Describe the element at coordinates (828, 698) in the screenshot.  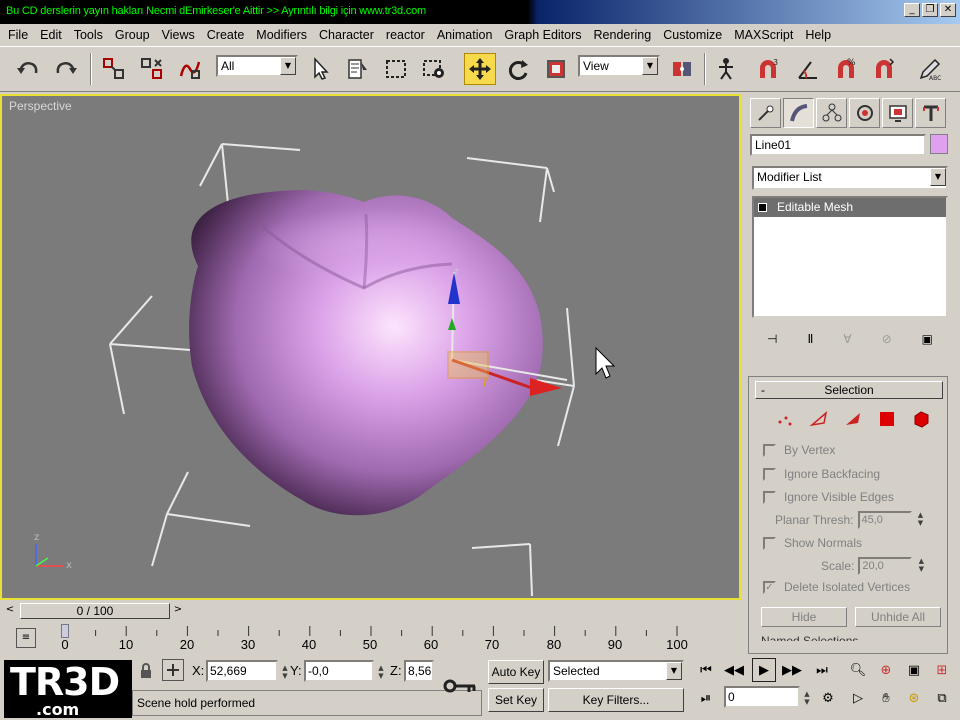
I see `time-configuration-icon: ⚙` at that location.